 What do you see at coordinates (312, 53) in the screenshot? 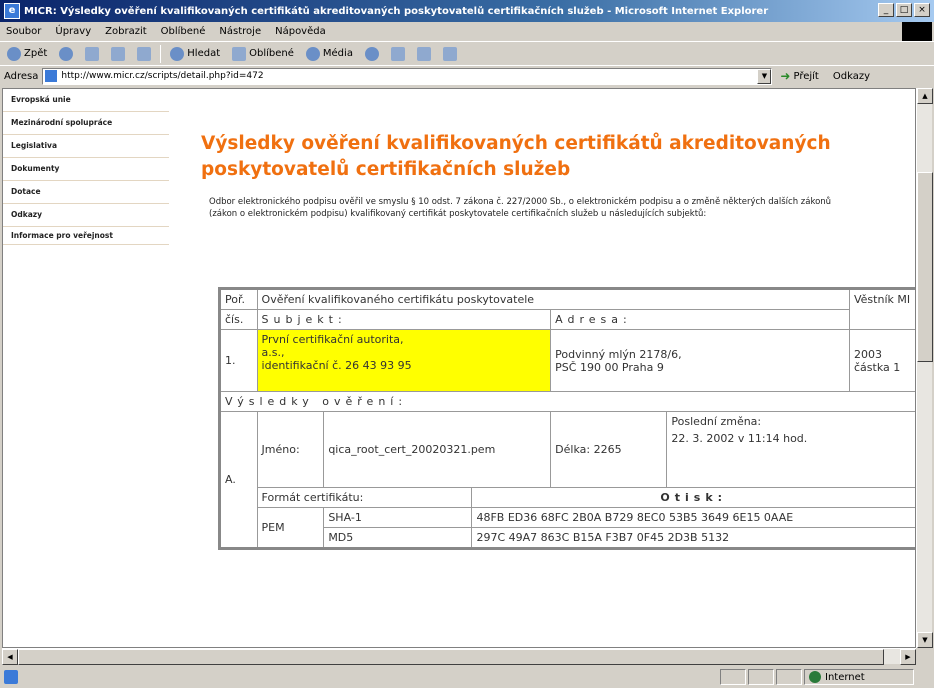
I see `media-icon` at bounding box center [312, 53].